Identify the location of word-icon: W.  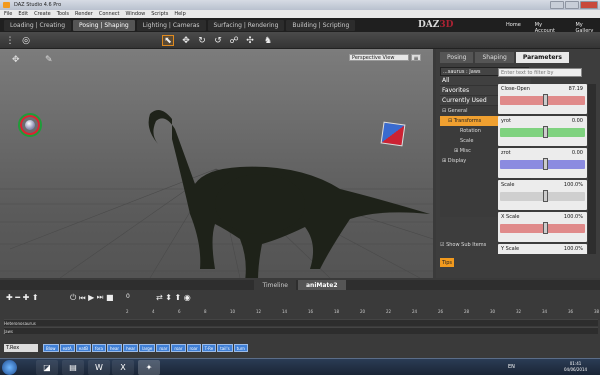
(99, 367).